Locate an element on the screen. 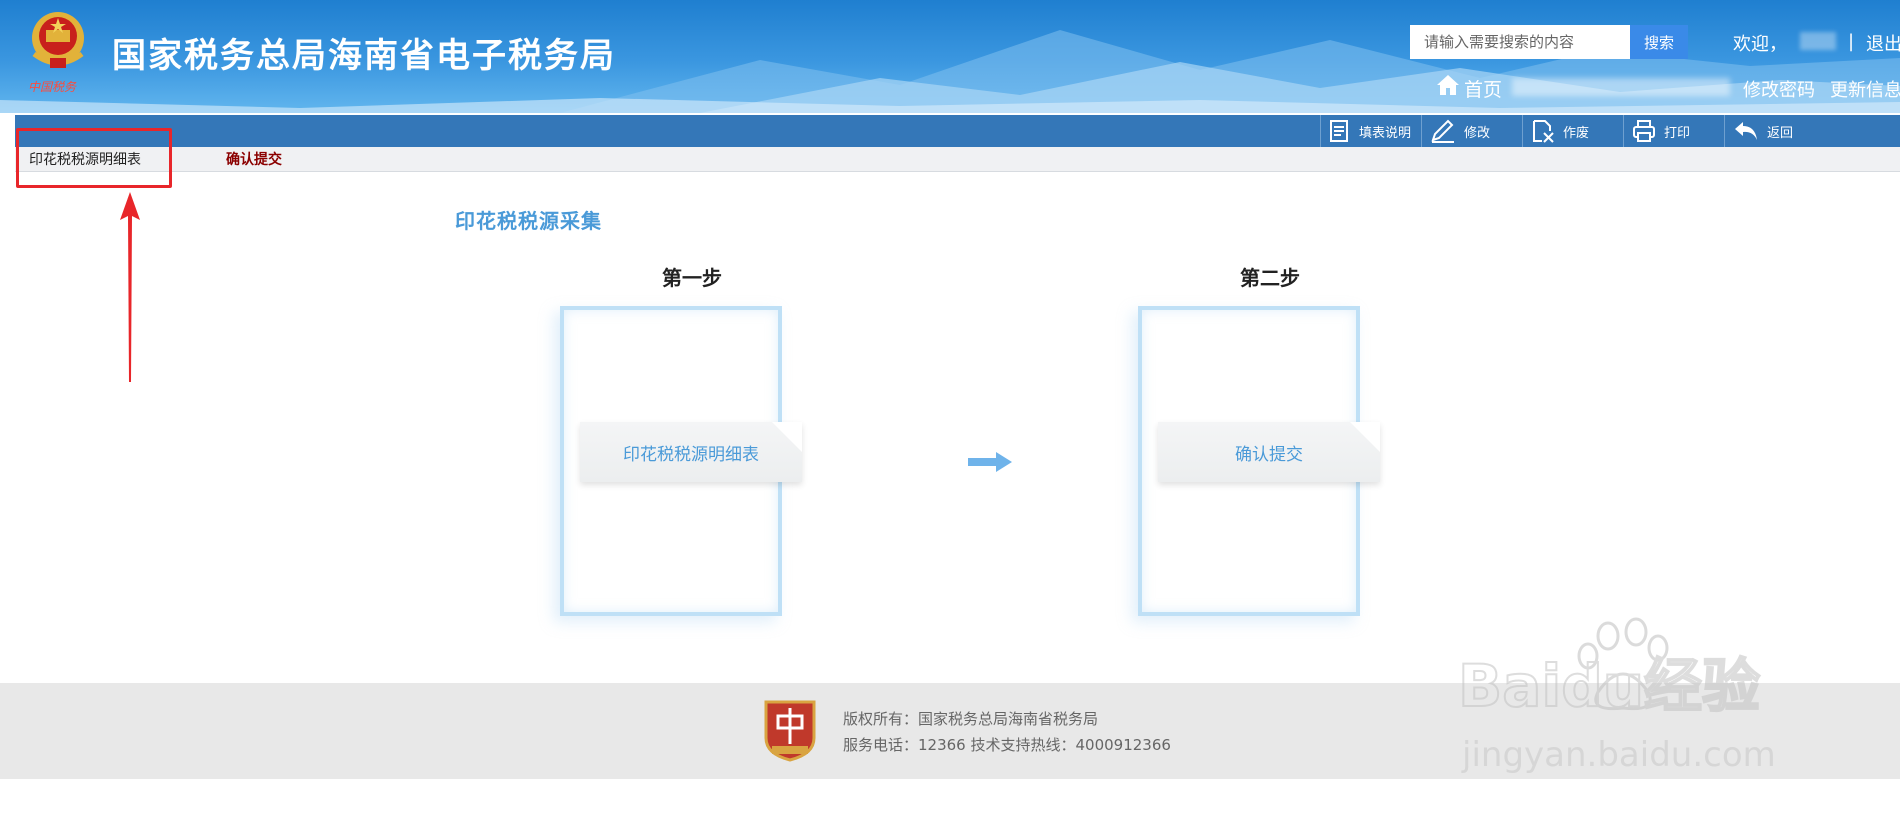 This screenshot has height=823, width=1900. form-instructions-label: 填表说明 is located at coordinates (1385, 133).